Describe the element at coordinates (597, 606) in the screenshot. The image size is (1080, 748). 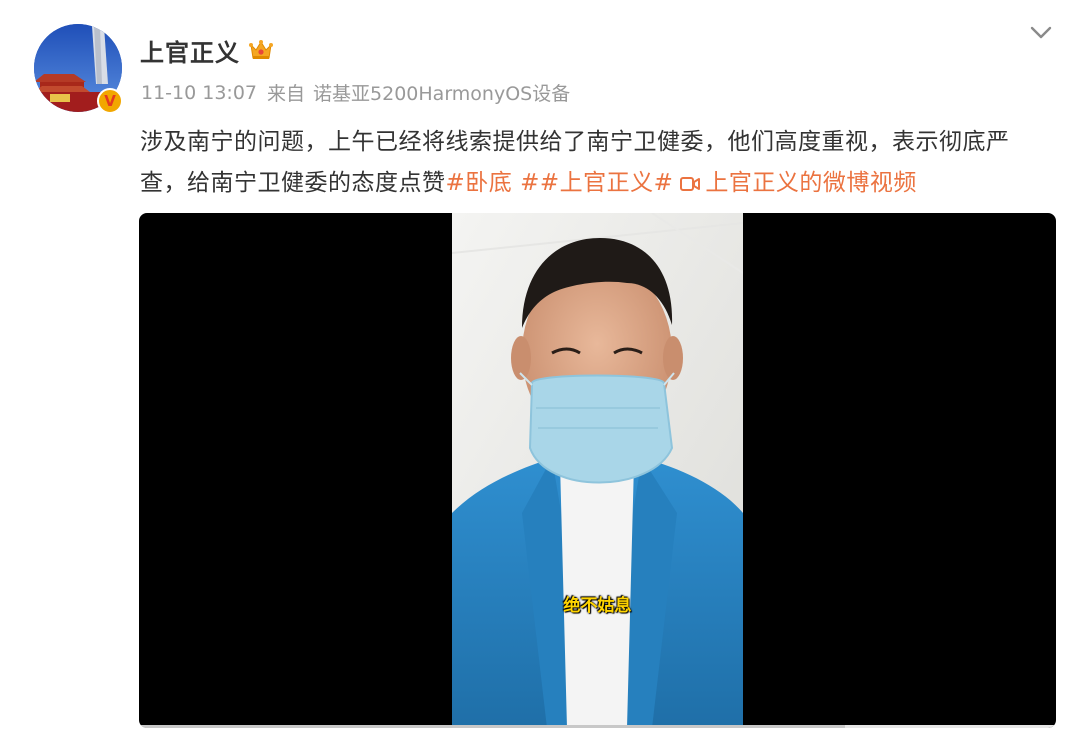
I see `video-subtitle: 绝不姑息` at that location.